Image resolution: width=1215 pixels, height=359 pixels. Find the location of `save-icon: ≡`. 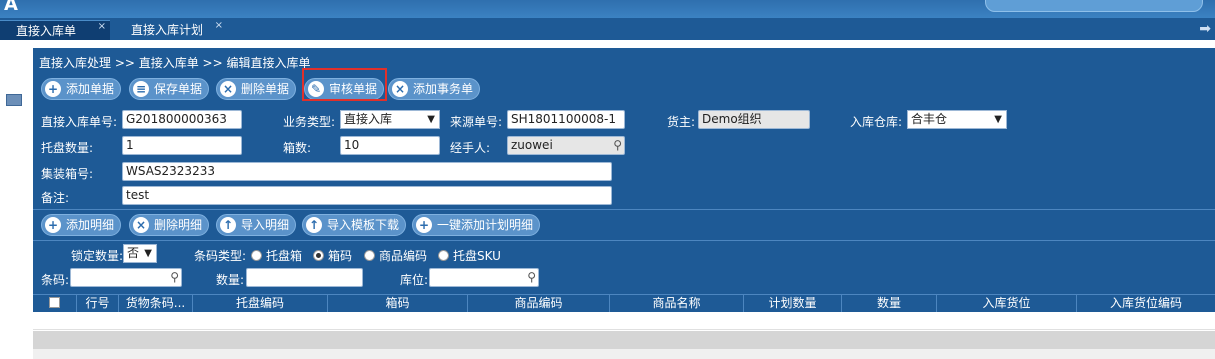

save-icon: ≡ is located at coordinates (141, 89).